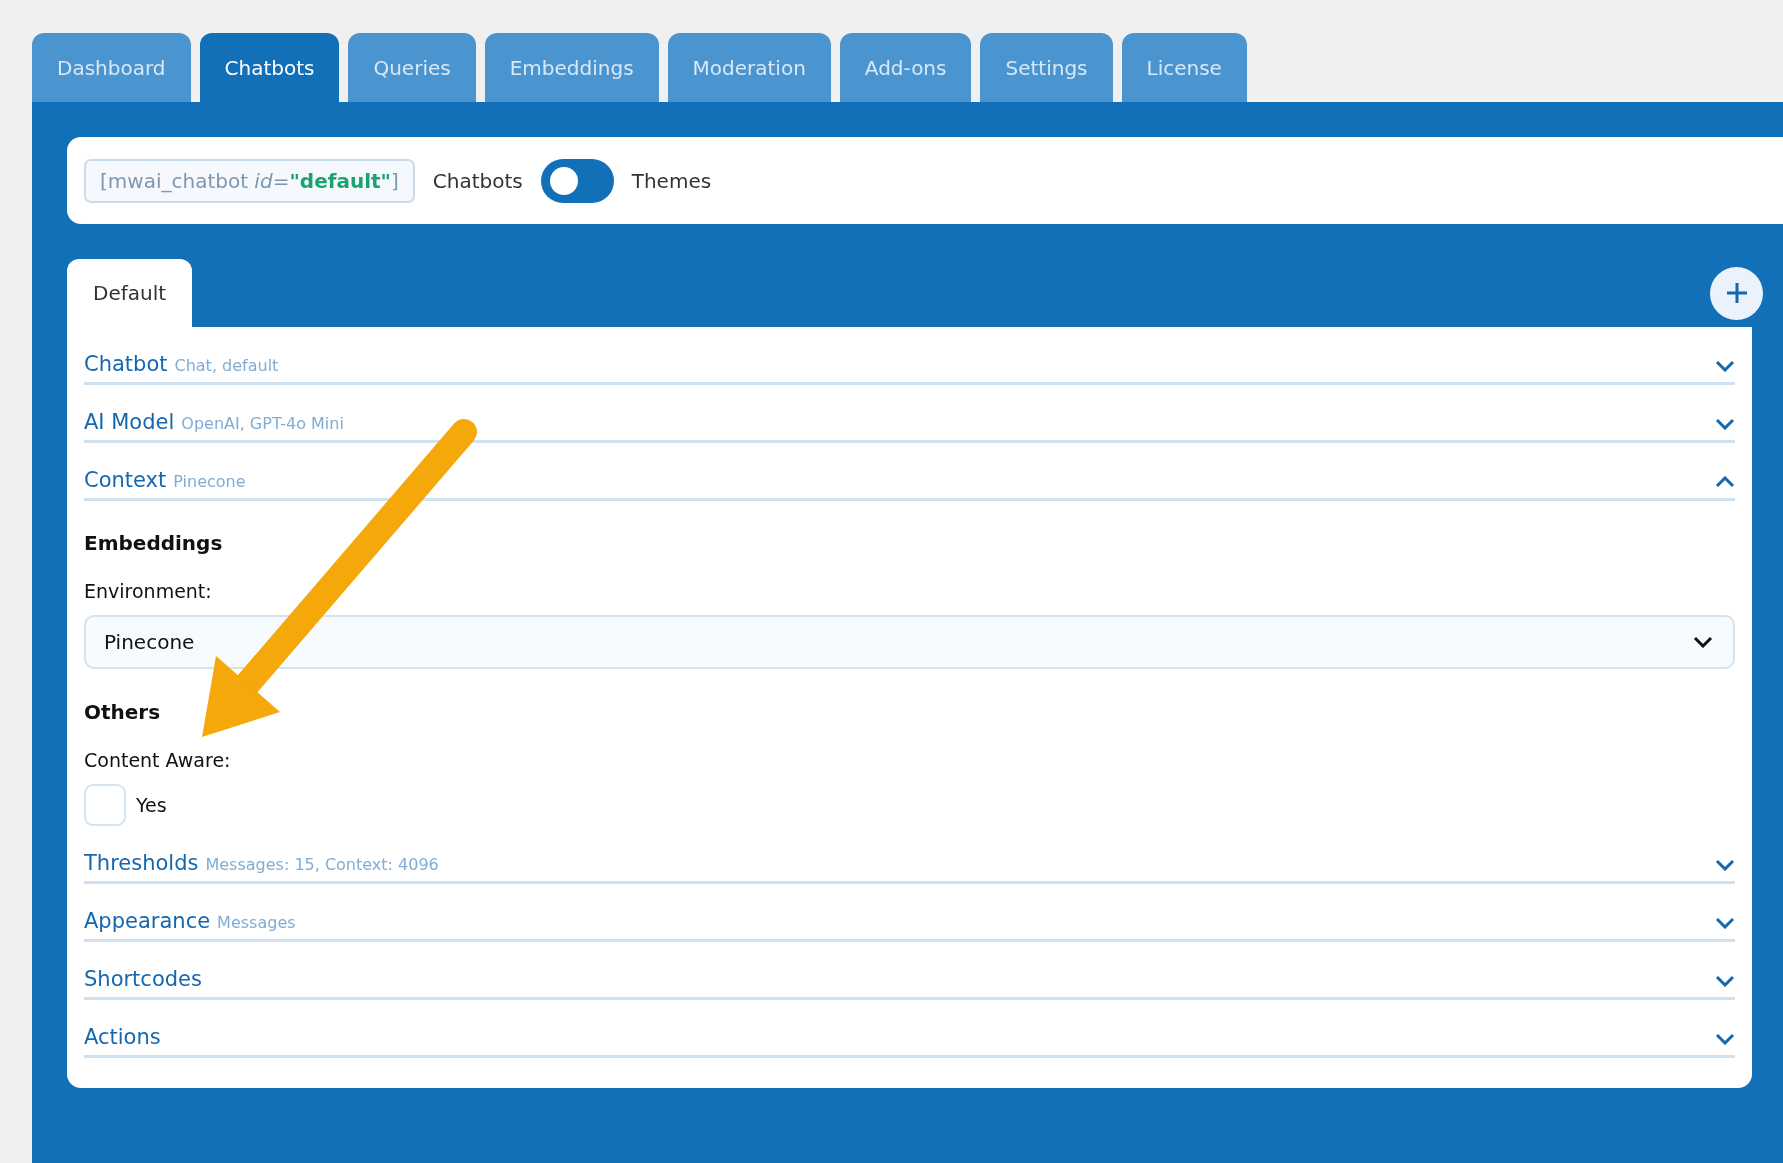 The width and height of the screenshot is (1783, 1163). Describe the element at coordinates (226, 366) in the screenshot. I see `section-summary: Chat, default` at that location.